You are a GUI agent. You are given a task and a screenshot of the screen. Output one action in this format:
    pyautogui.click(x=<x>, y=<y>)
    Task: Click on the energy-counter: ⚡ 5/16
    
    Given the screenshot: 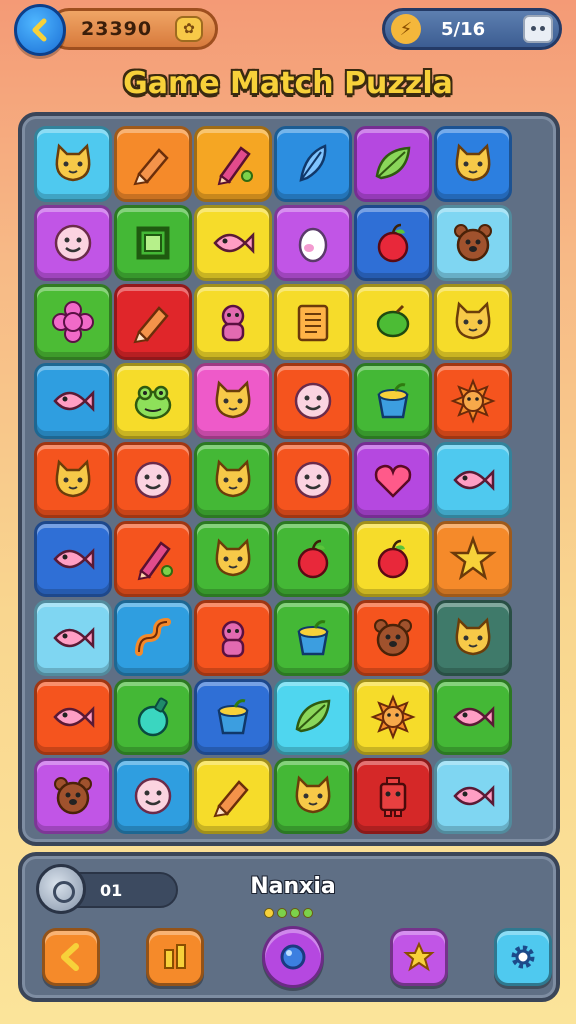 What is the action you would take?
    pyautogui.click(x=472, y=29)
    